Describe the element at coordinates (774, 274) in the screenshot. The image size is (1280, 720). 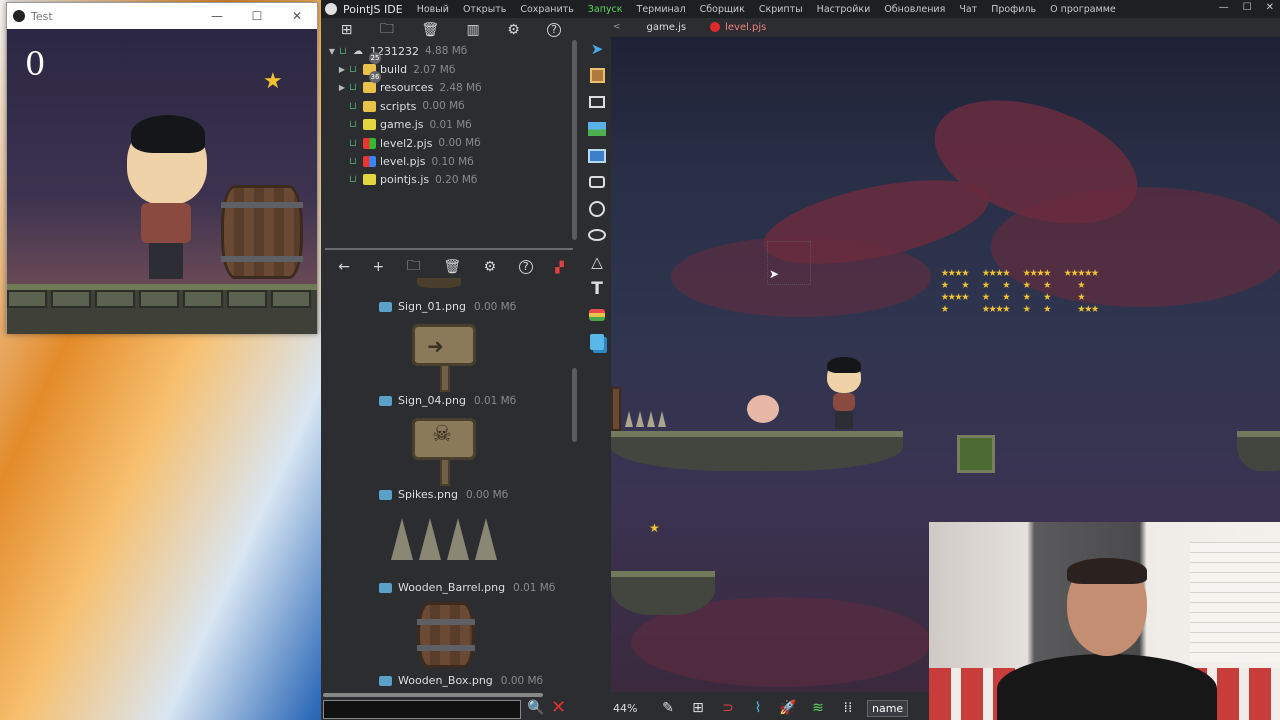
I see `mouse-cursor-icon: ➤` at that location.